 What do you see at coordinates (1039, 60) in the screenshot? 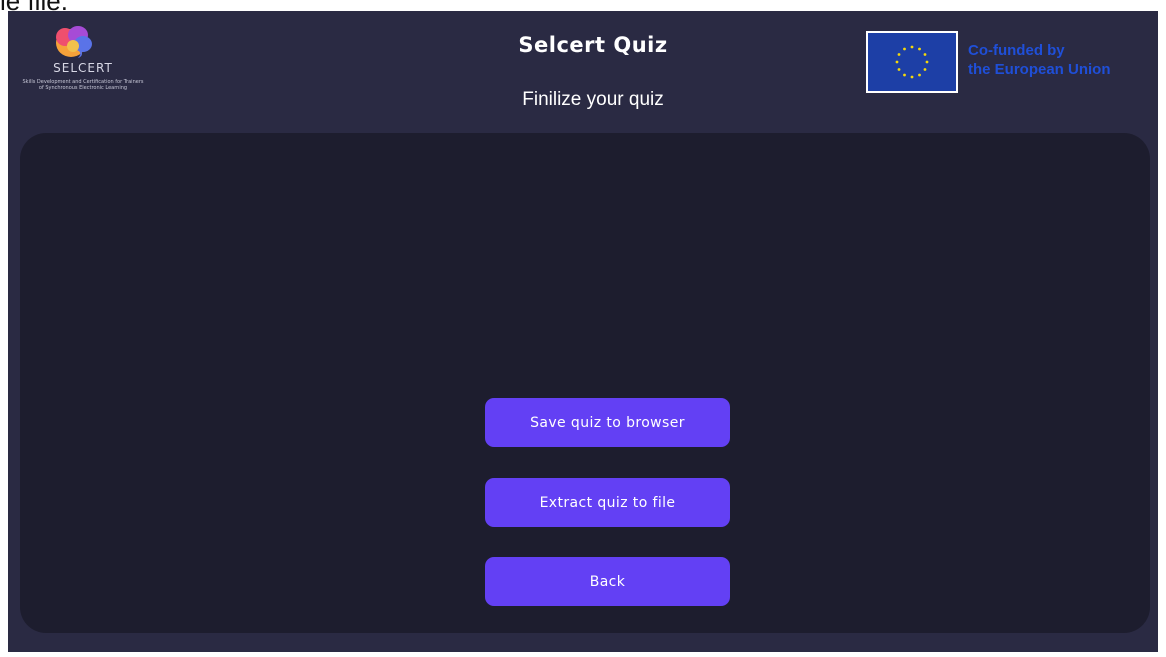
I see `eu-funding-label: Co-funded by the European Union` at bounding box center [1039, 60].